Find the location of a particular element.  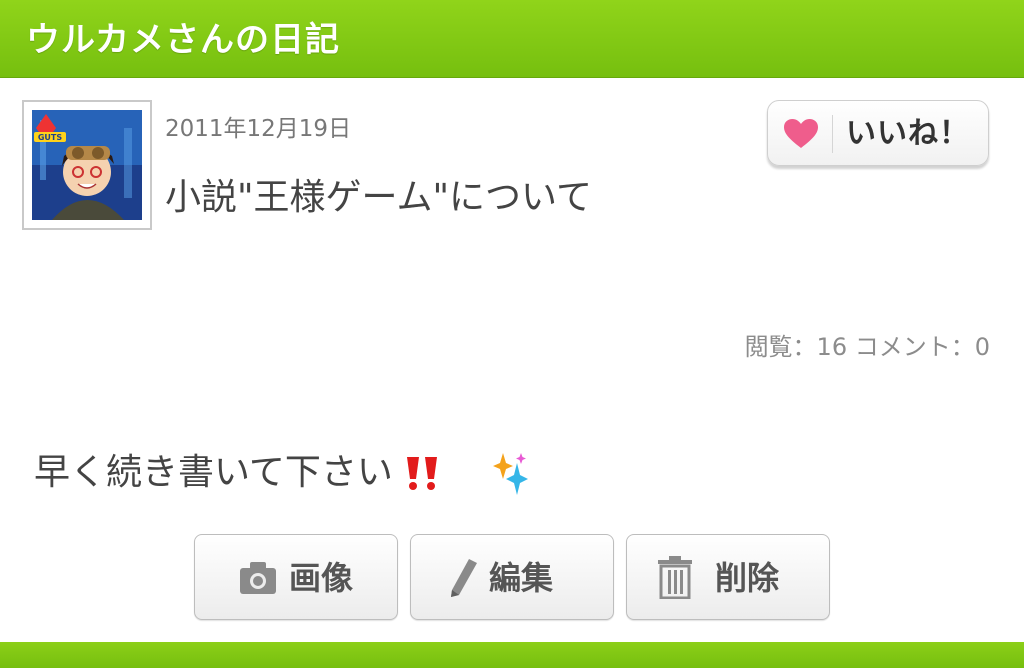

delete-button: 削除 is located at coordinates (728, 577).